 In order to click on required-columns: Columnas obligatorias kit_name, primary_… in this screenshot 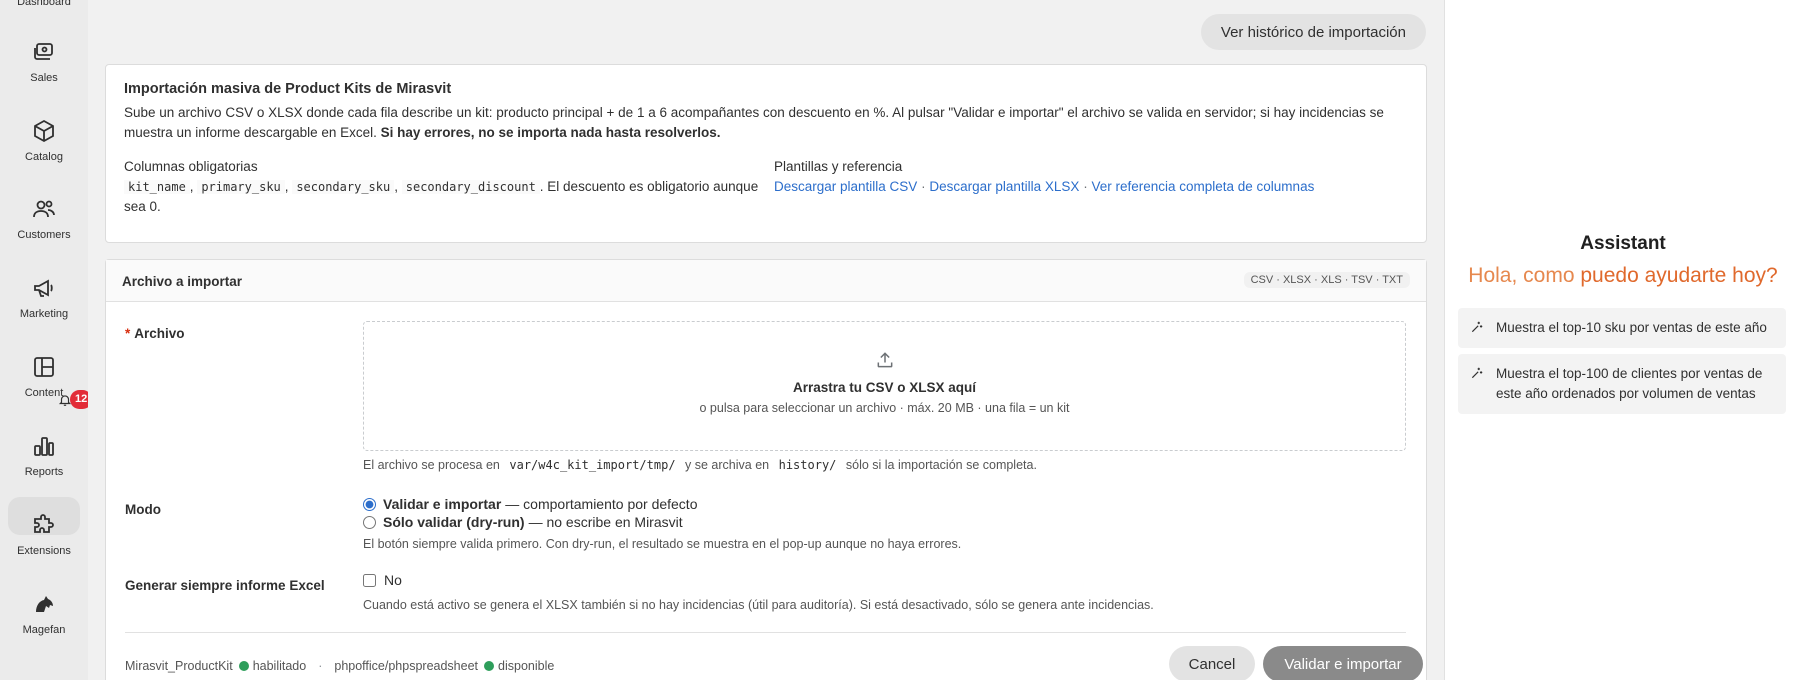, I will do `click(449, 187)`.